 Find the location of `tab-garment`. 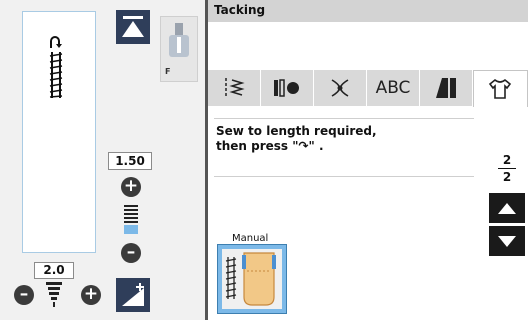

tab-garment is located at coordinates (500, 88).